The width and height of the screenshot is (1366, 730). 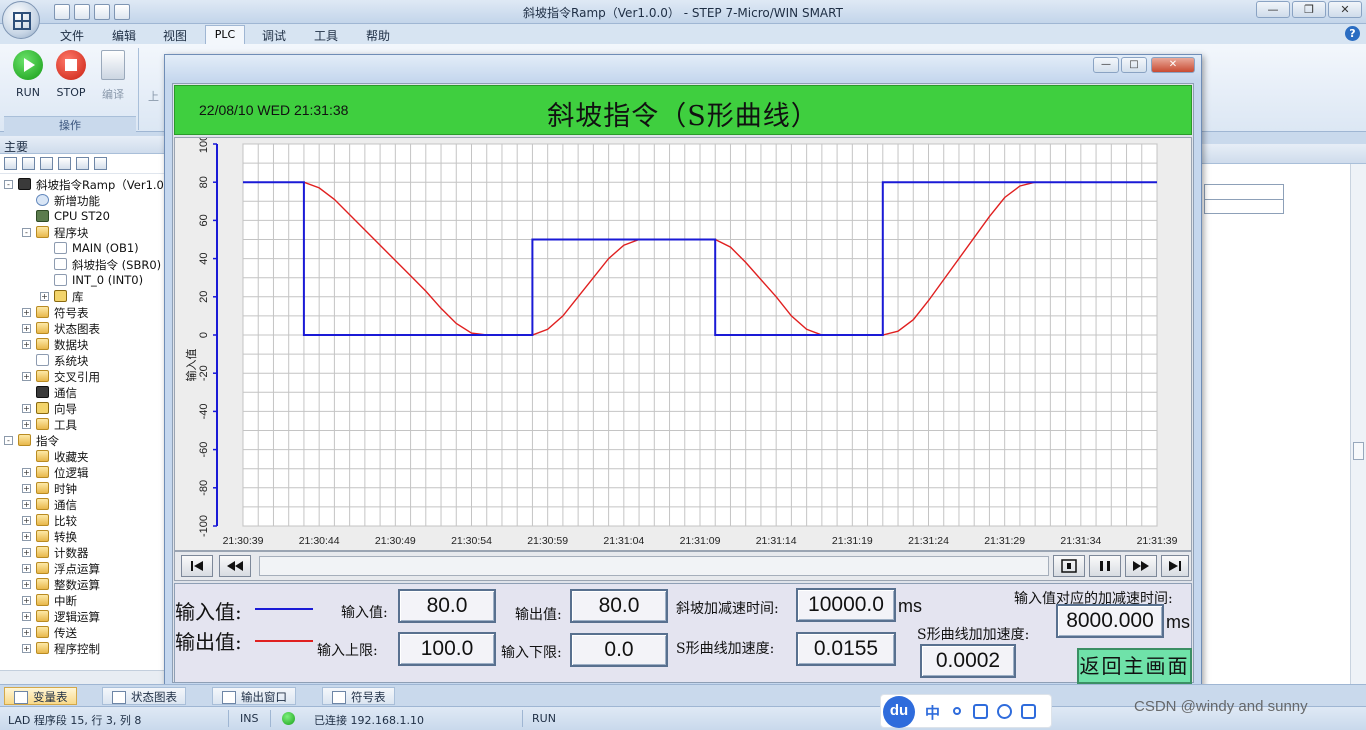 What do you see at coordinates (235, 566) in the screenshot?
I see `rewind-button` at bounding box center [235, 566].